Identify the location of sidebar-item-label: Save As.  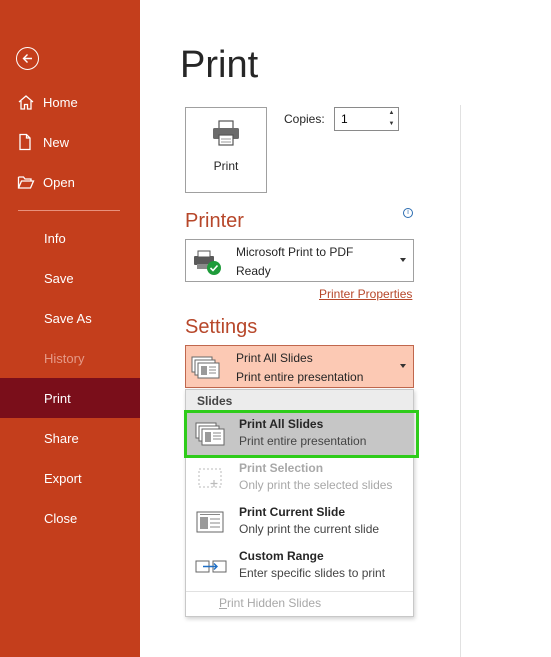
(68, 318).